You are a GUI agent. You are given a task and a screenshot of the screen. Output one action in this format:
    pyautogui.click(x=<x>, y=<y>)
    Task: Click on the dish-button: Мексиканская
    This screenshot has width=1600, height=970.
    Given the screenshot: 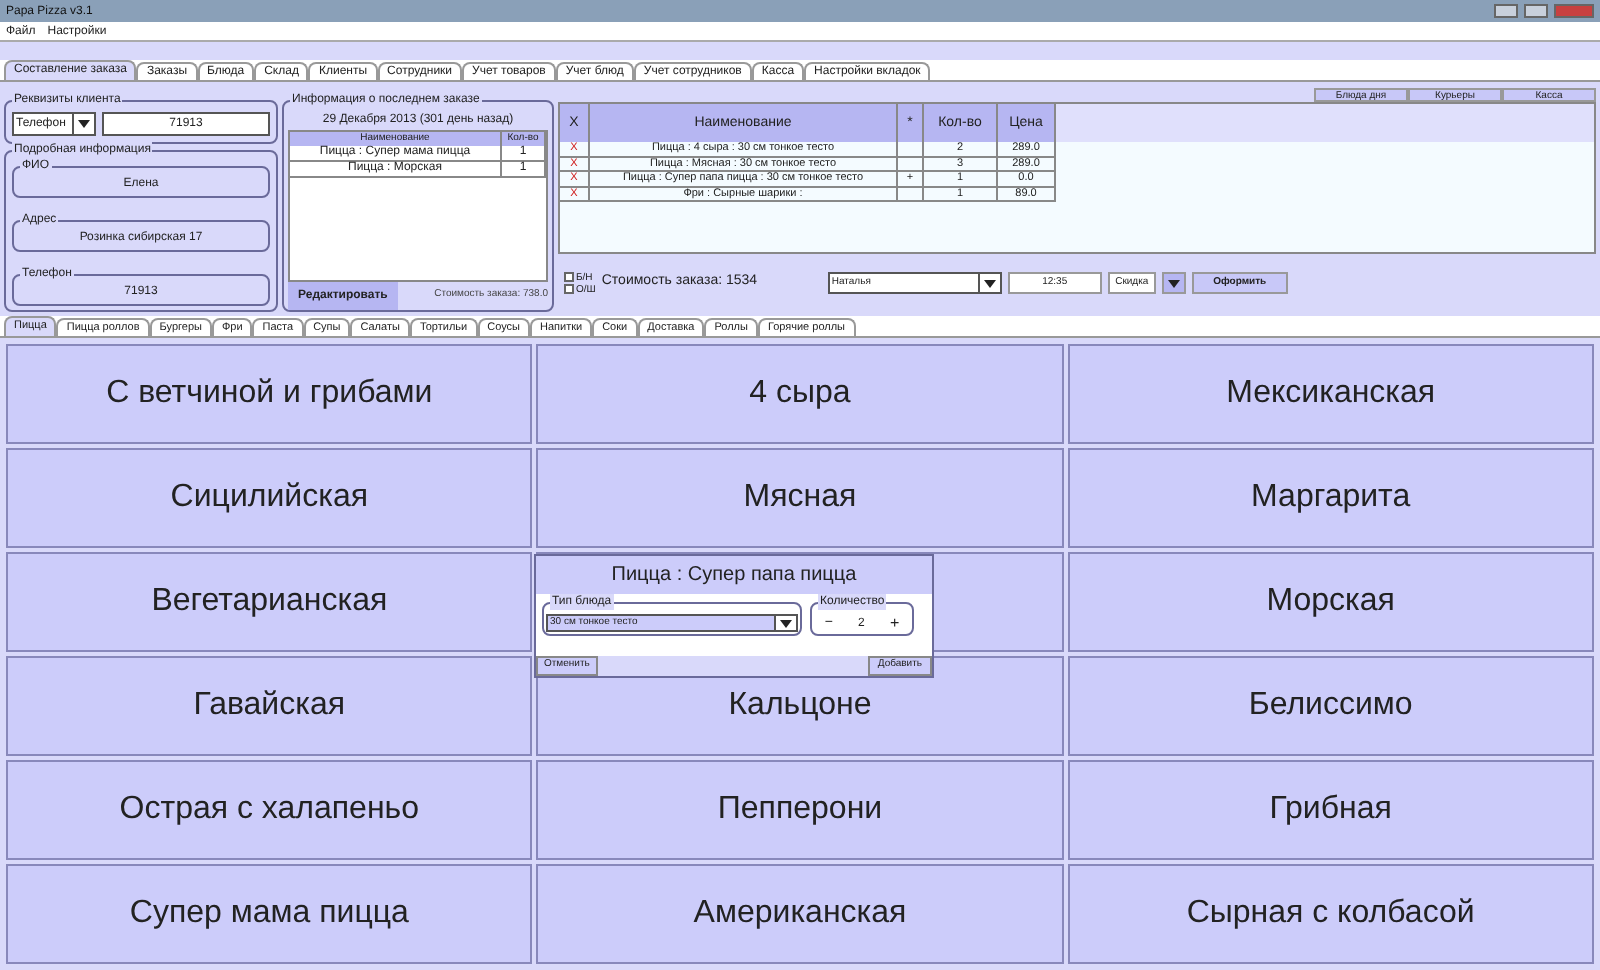 What is the action you would take?
    pyautogui.click(x=1330, y=394)
    